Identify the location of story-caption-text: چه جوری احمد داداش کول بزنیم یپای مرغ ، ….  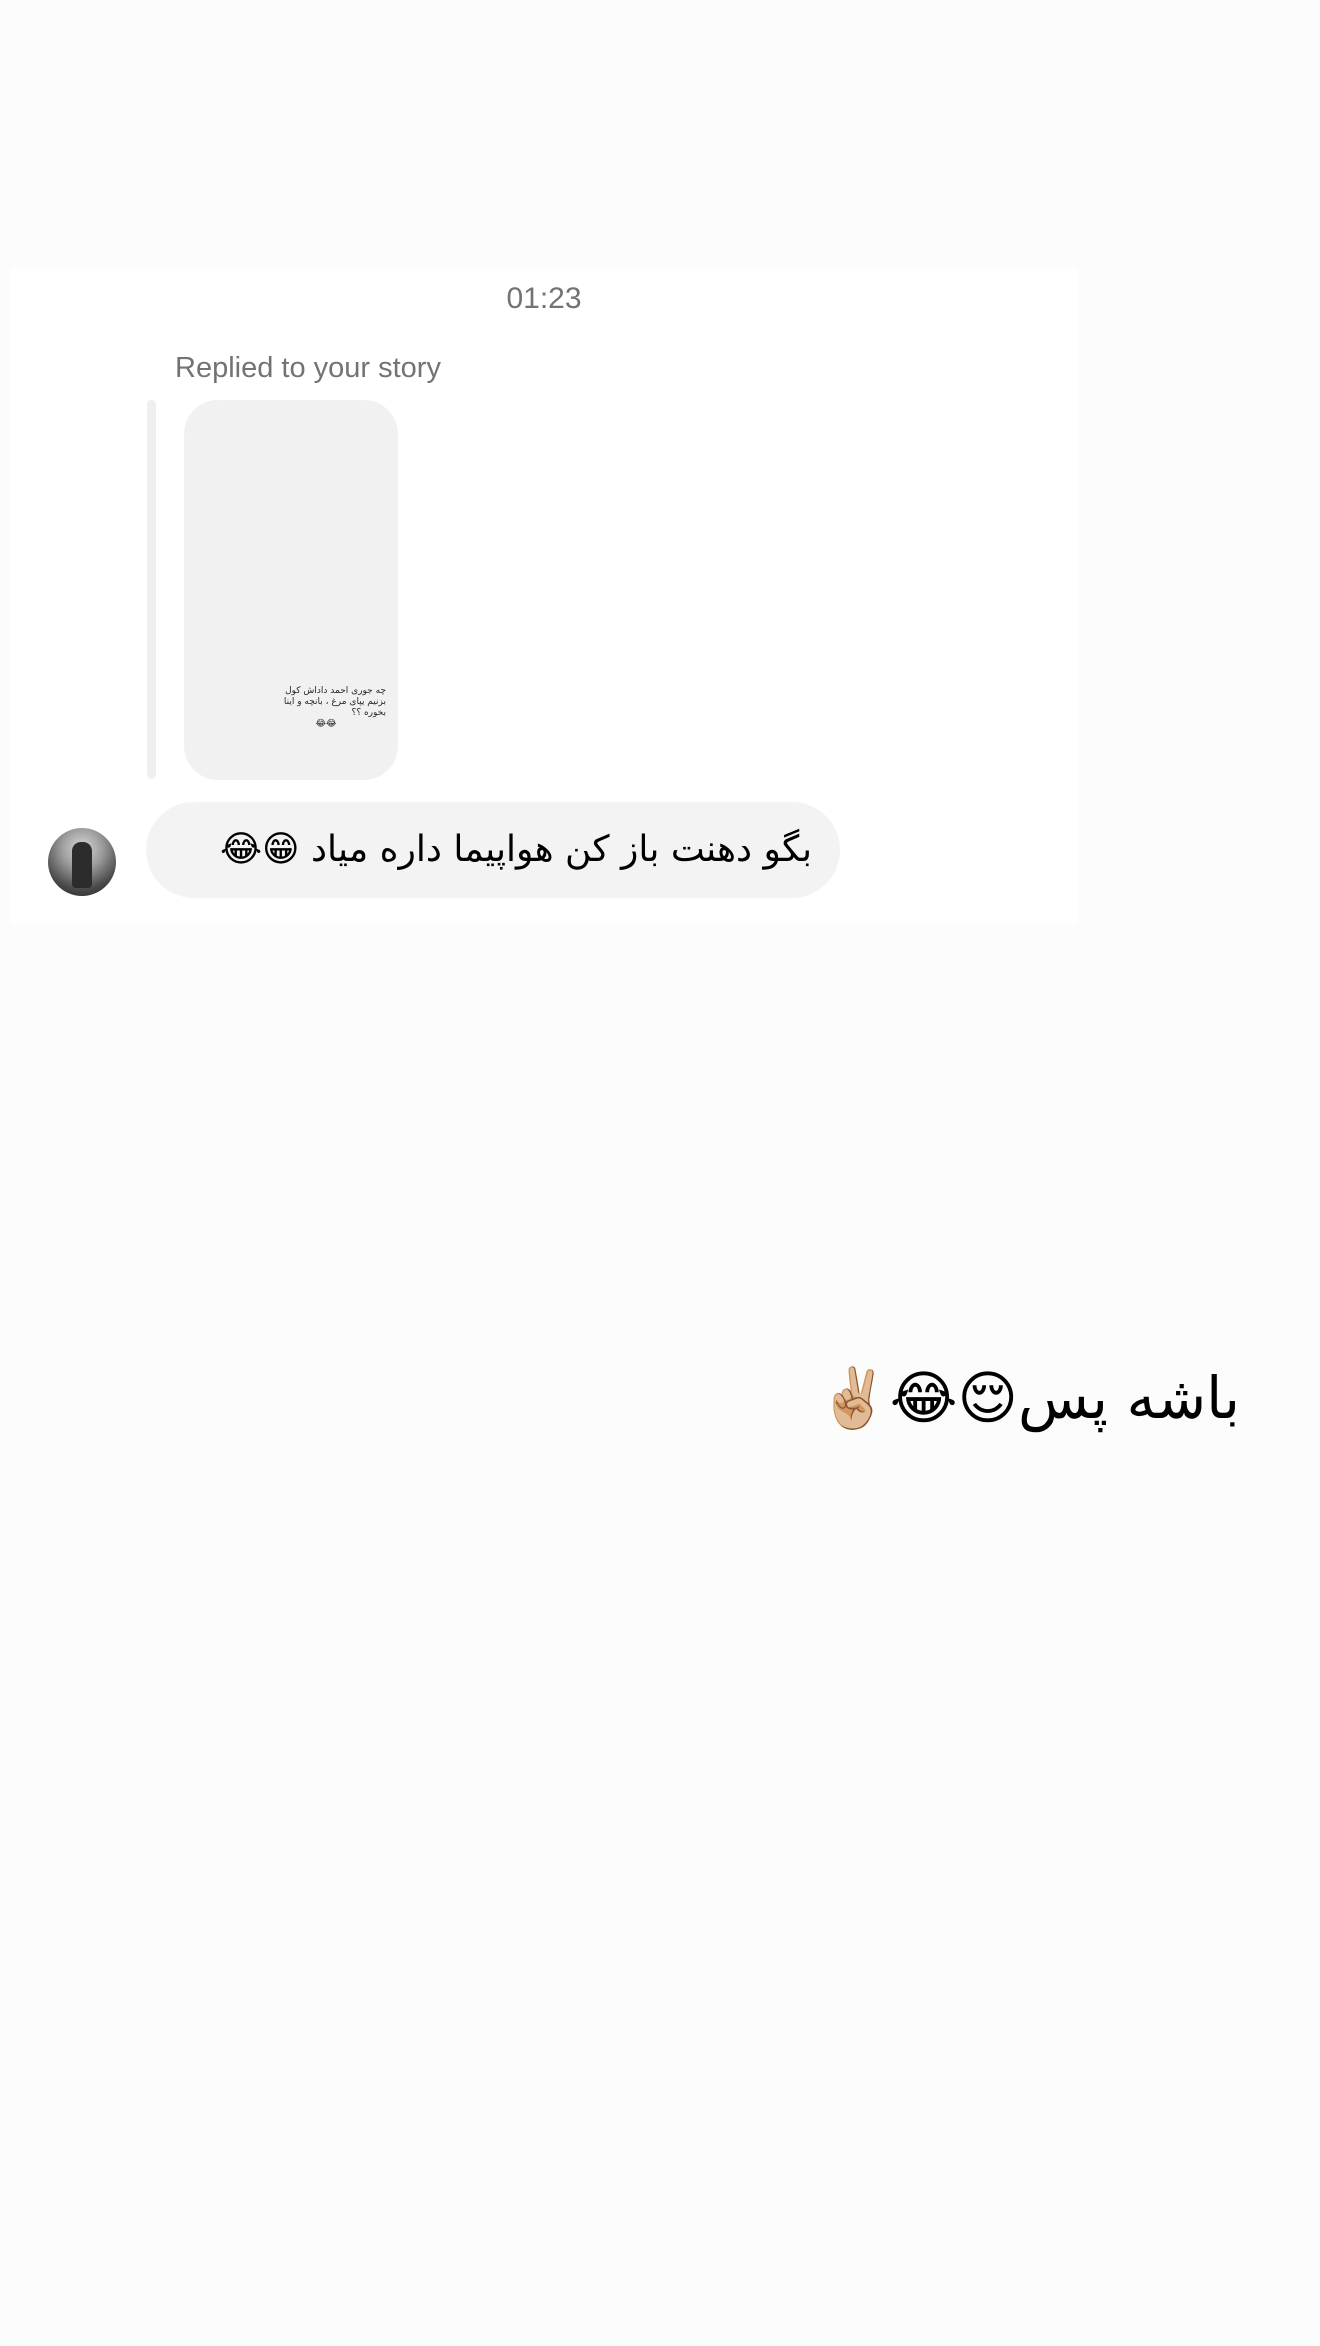
(334, 702).